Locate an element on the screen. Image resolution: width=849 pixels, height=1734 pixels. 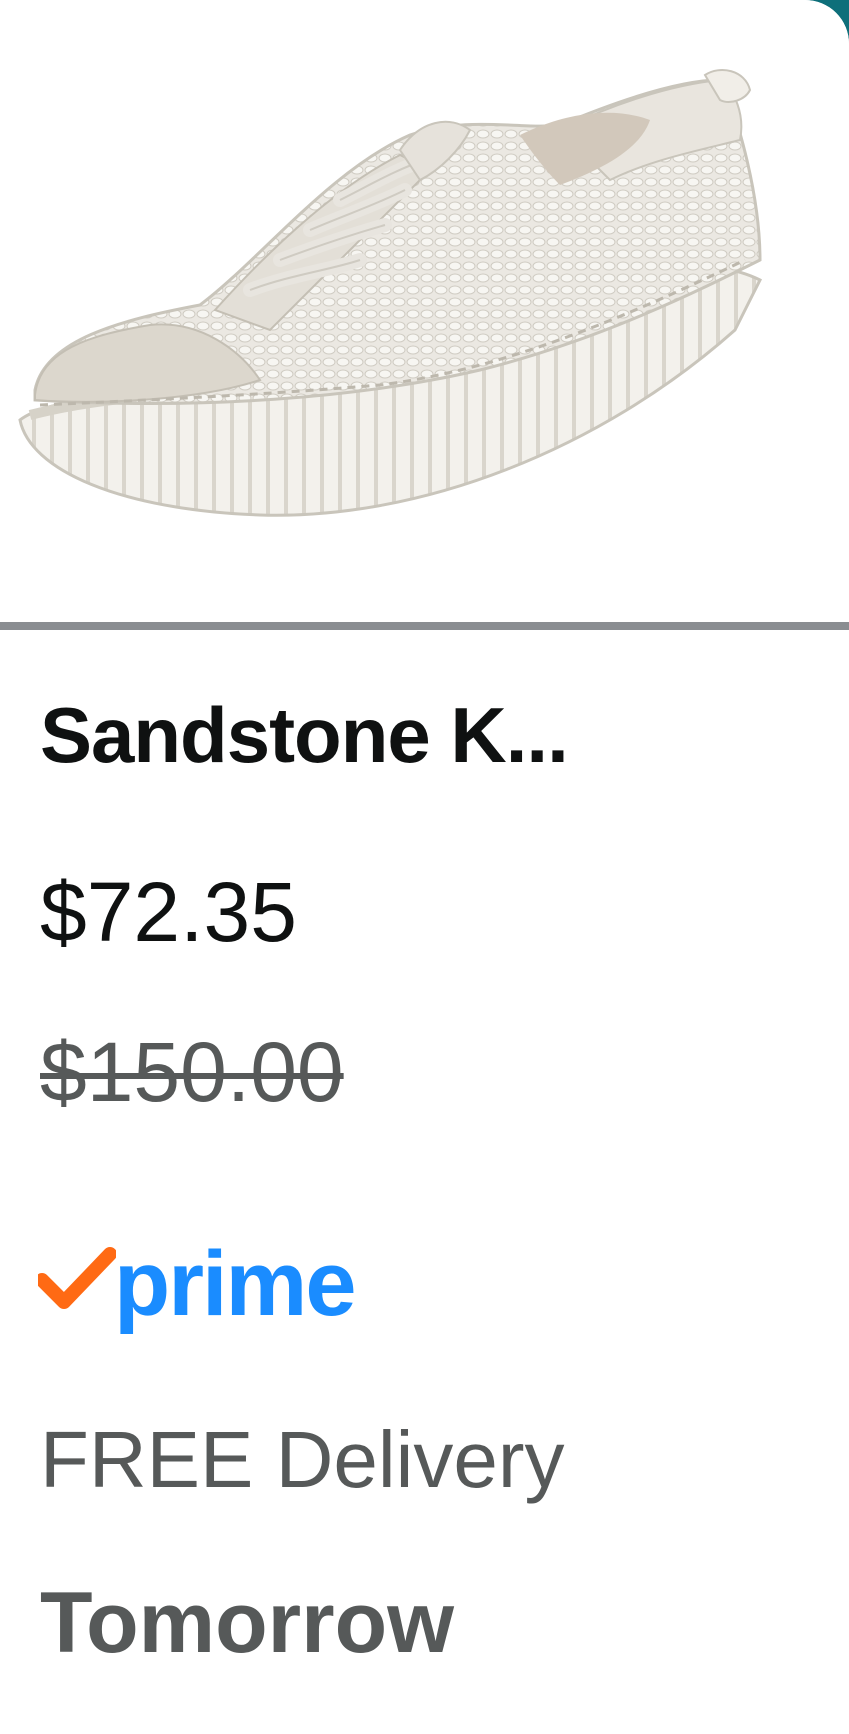
prime-badge: prime is located at coordinates (197, 1277).